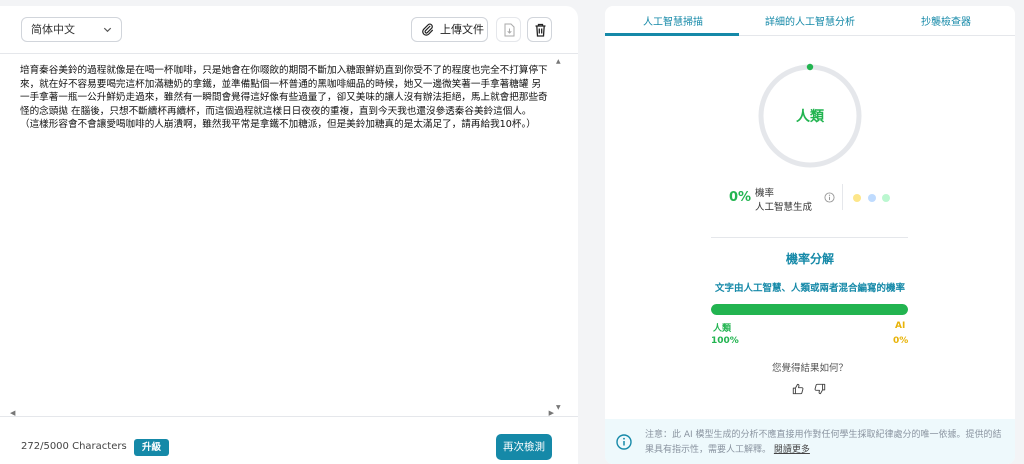 The image size is (1024, 464). I want to click on upload-file-button: 上傳文件, so click(449, 29).